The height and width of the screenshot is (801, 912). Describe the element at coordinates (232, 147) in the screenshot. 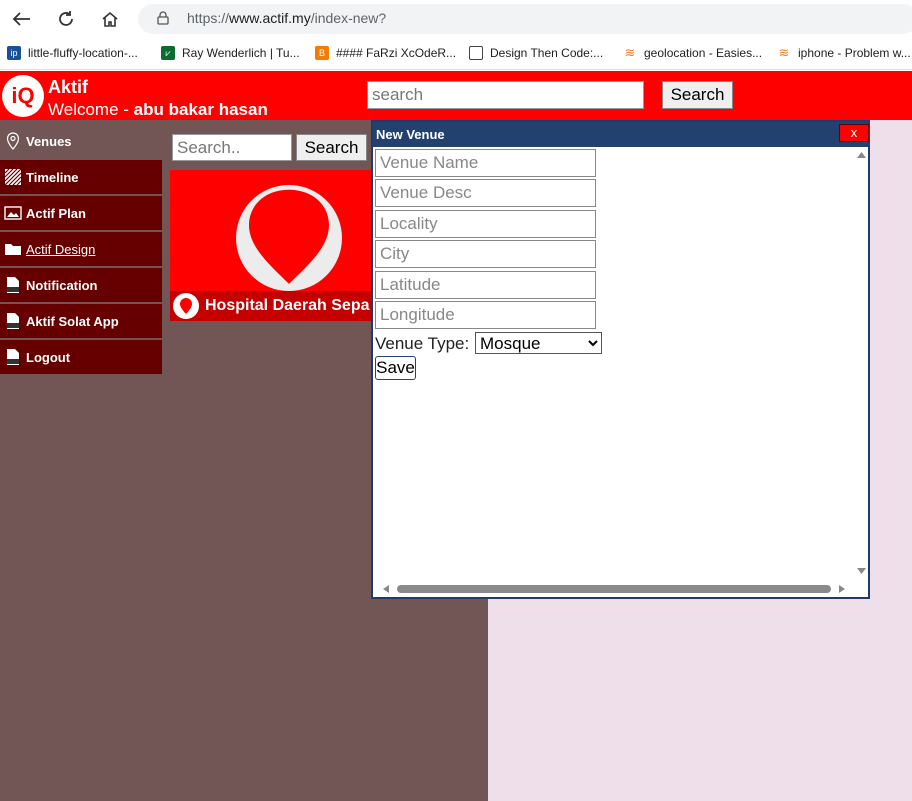

I see `venue-search-input` at that location.